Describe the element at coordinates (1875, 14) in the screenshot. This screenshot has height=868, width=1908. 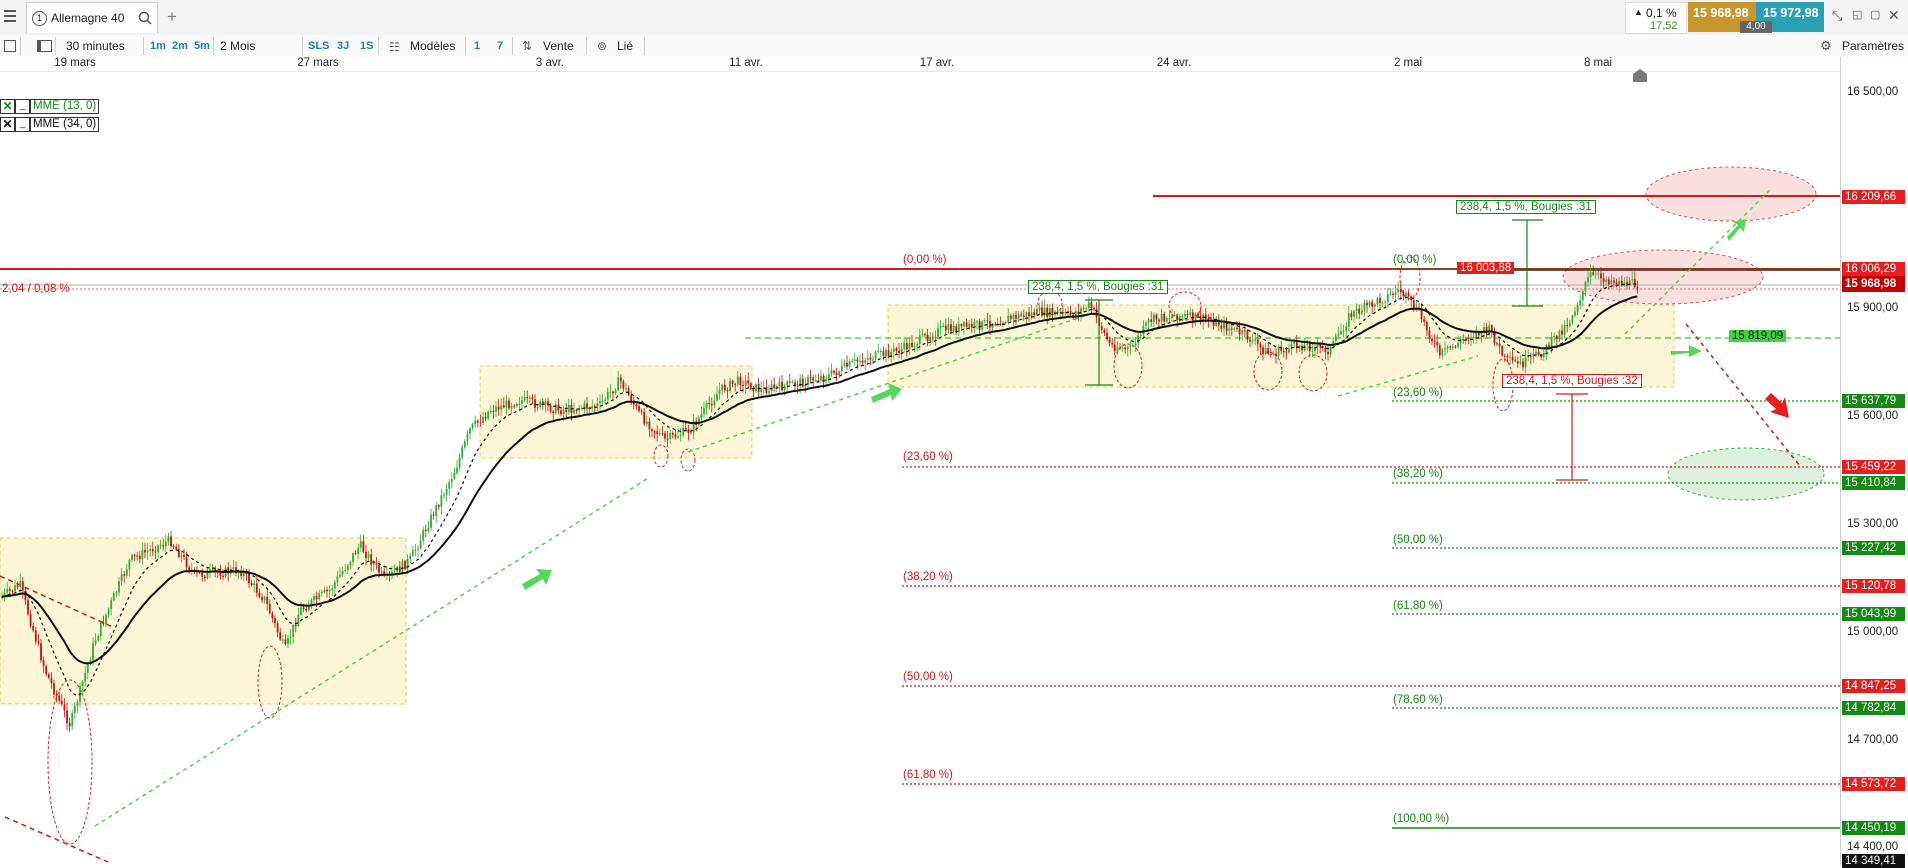
I see `window-icon: ▢` at that location.